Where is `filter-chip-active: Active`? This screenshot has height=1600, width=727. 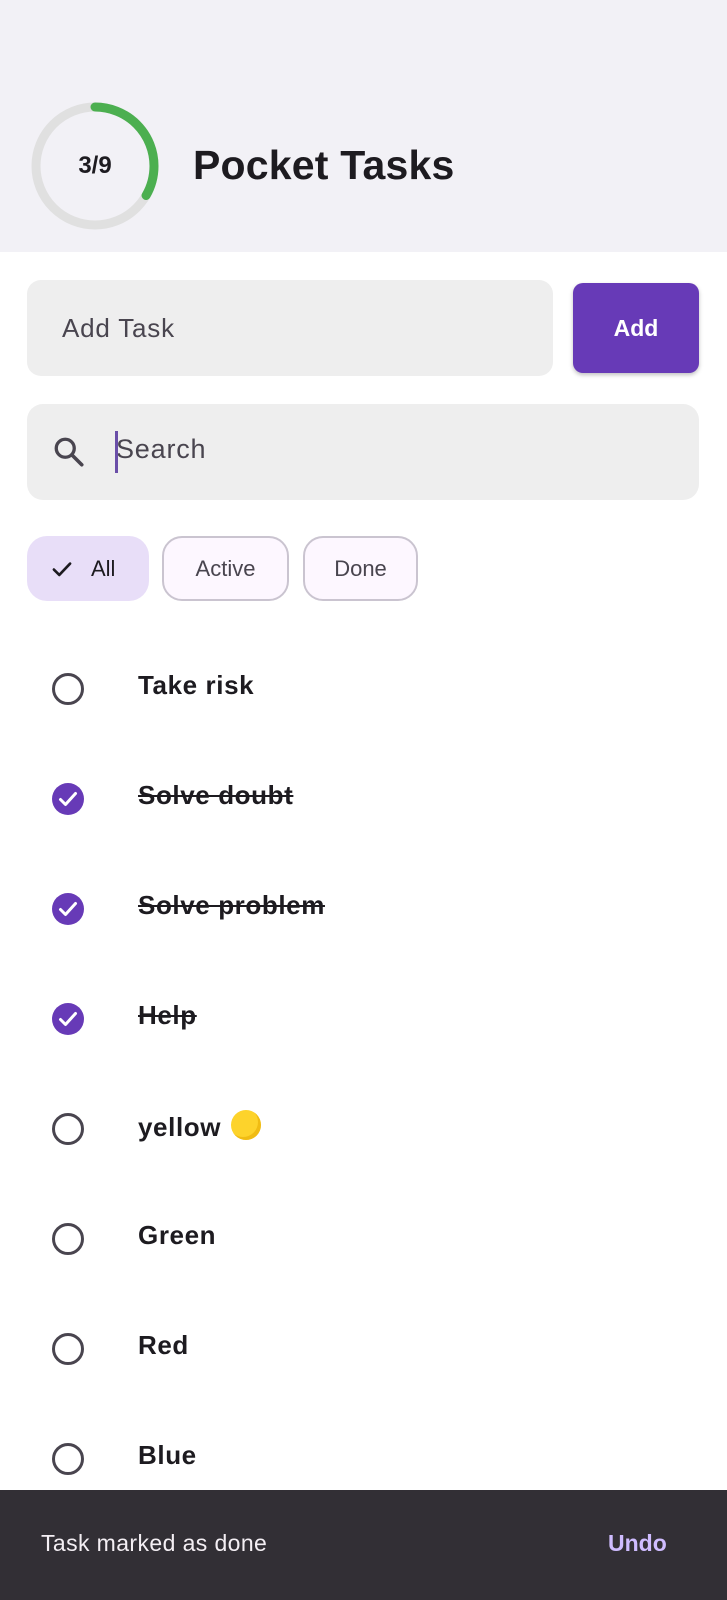
filter-chip-active: Active is located at coordinates (225, 568).